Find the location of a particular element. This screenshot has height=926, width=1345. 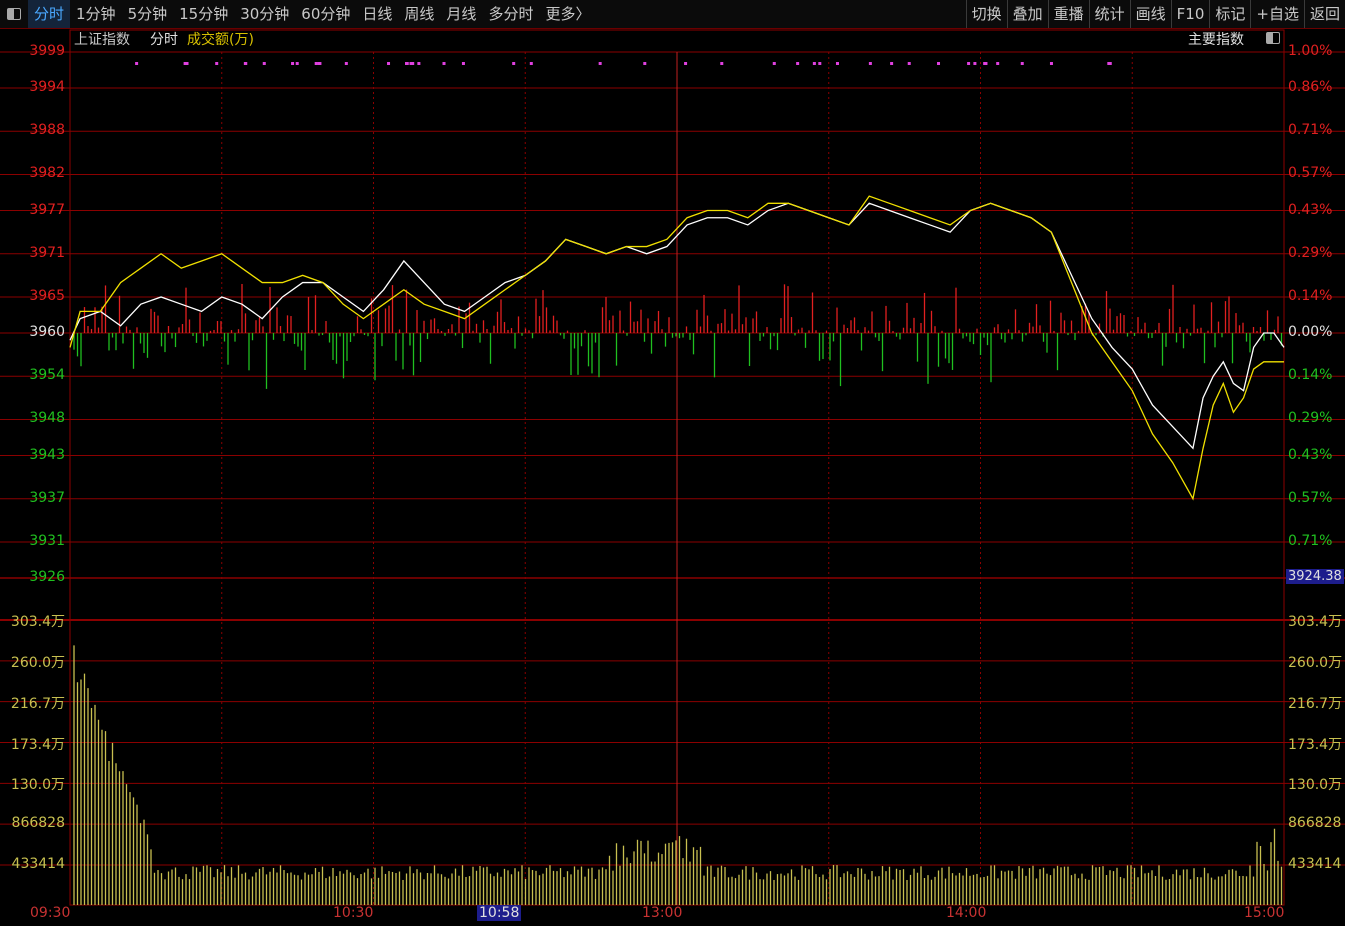

price-label-right: 0.14% is located at coordinates (1310, 375).